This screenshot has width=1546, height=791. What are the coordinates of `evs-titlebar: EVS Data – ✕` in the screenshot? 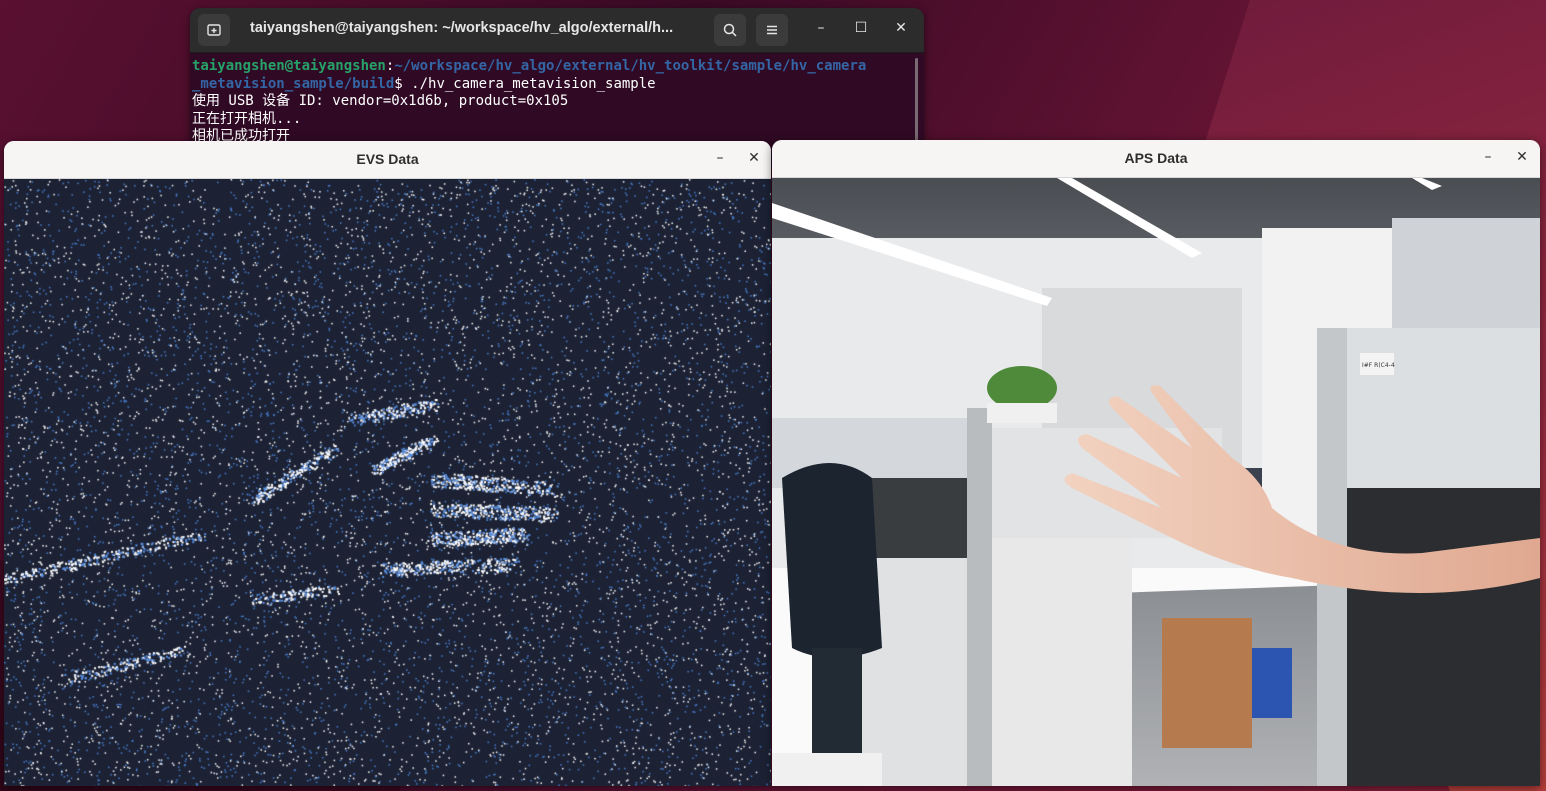 It's located at (387, 160).